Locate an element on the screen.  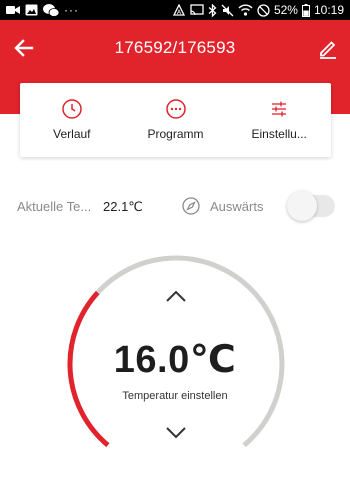
target-temperature-caption: Temperatur einstellen is located at coordinates (175, 396).